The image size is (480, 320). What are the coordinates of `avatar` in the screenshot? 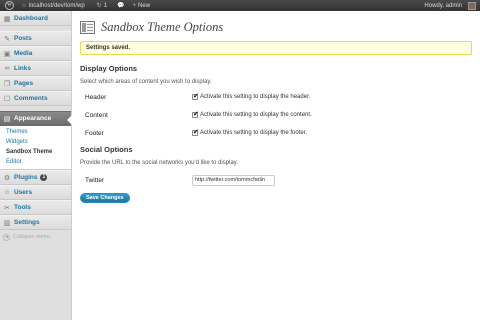 It's located at (472, 5).